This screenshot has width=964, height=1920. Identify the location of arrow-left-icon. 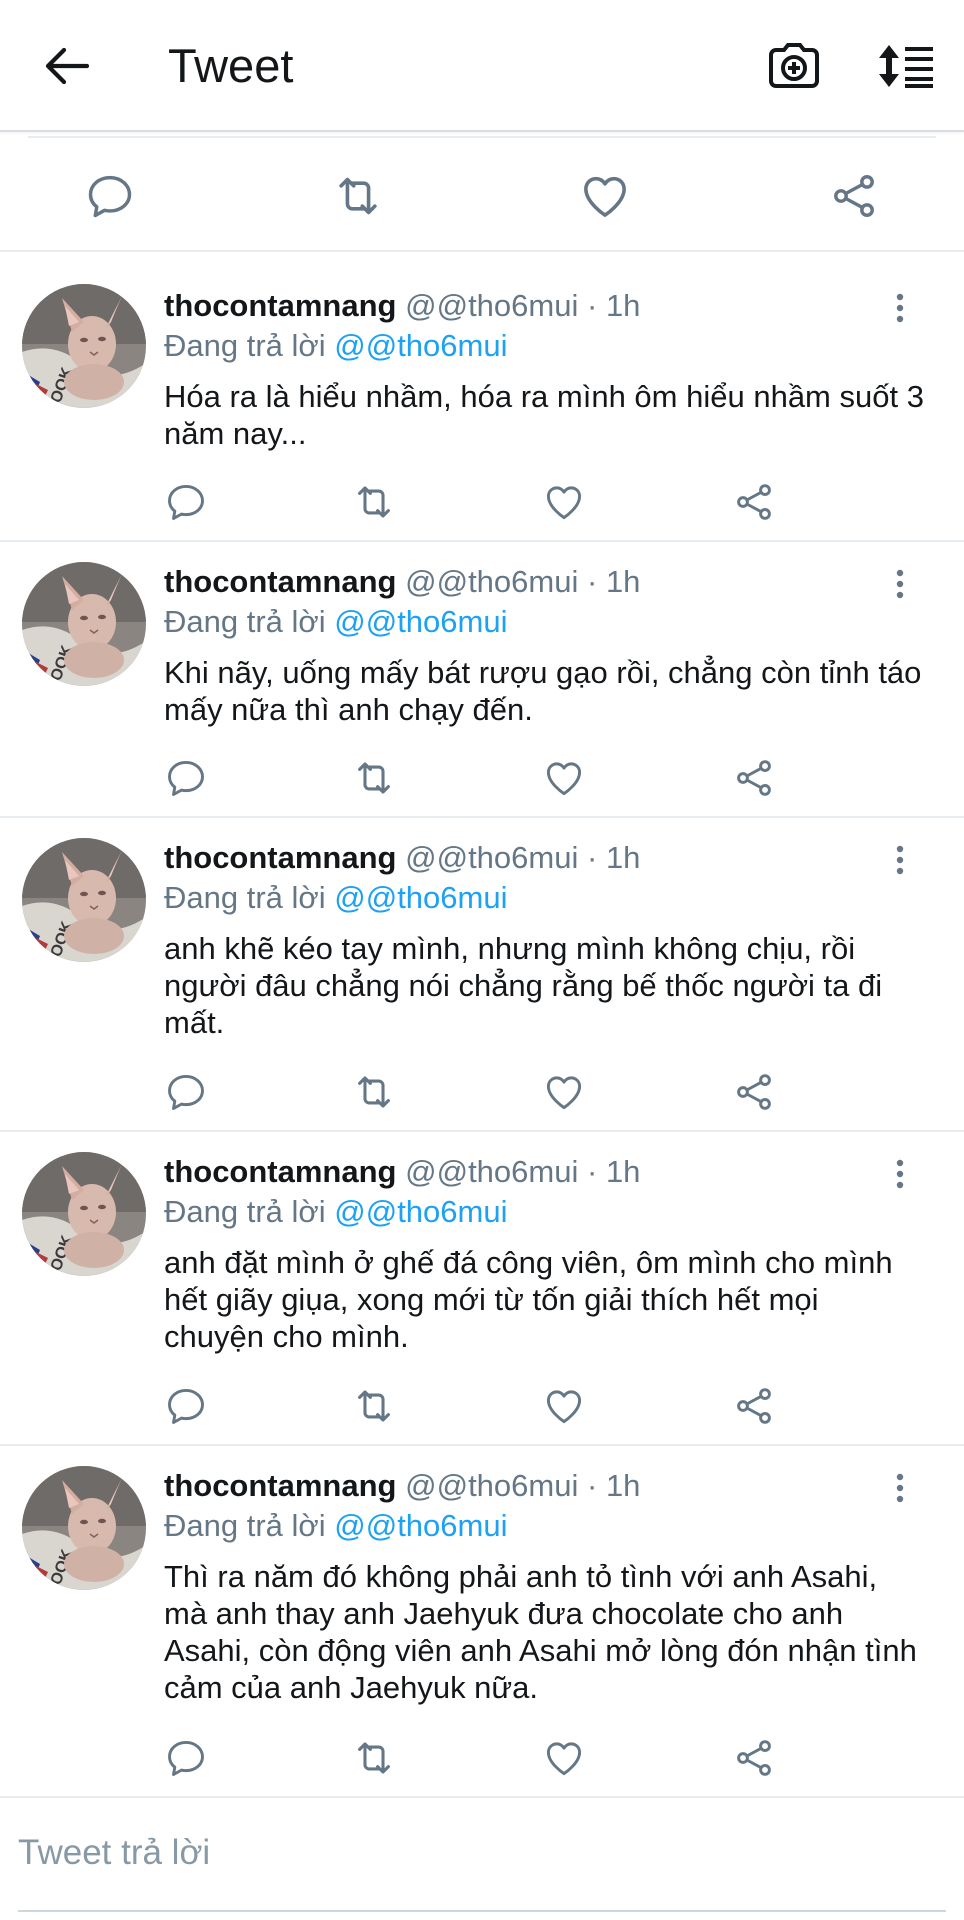
(66, 66).